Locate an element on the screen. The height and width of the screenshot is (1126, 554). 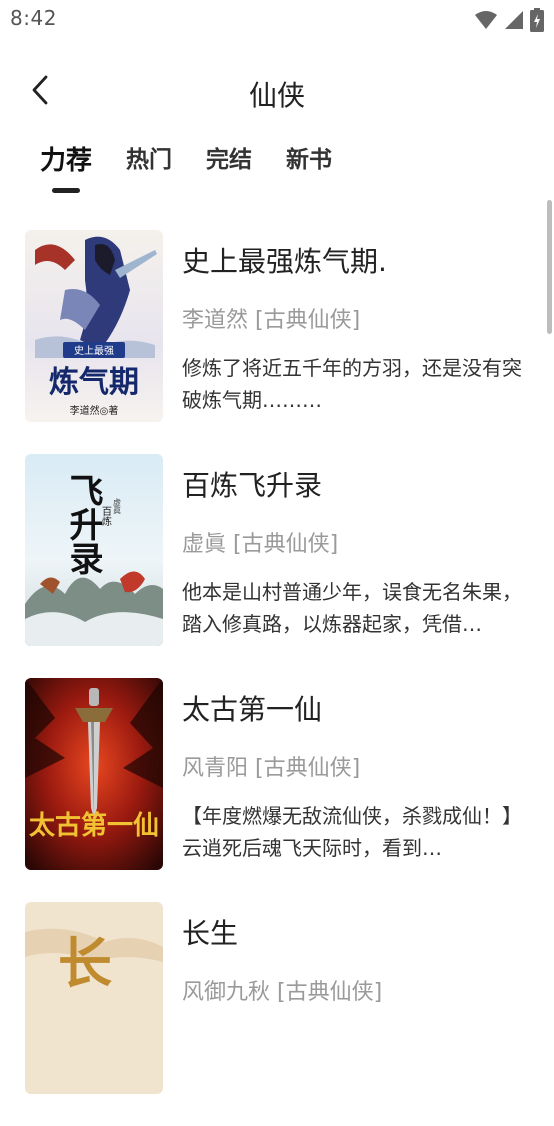
tab-completed: 完结 is located at coordinates (229, 165).